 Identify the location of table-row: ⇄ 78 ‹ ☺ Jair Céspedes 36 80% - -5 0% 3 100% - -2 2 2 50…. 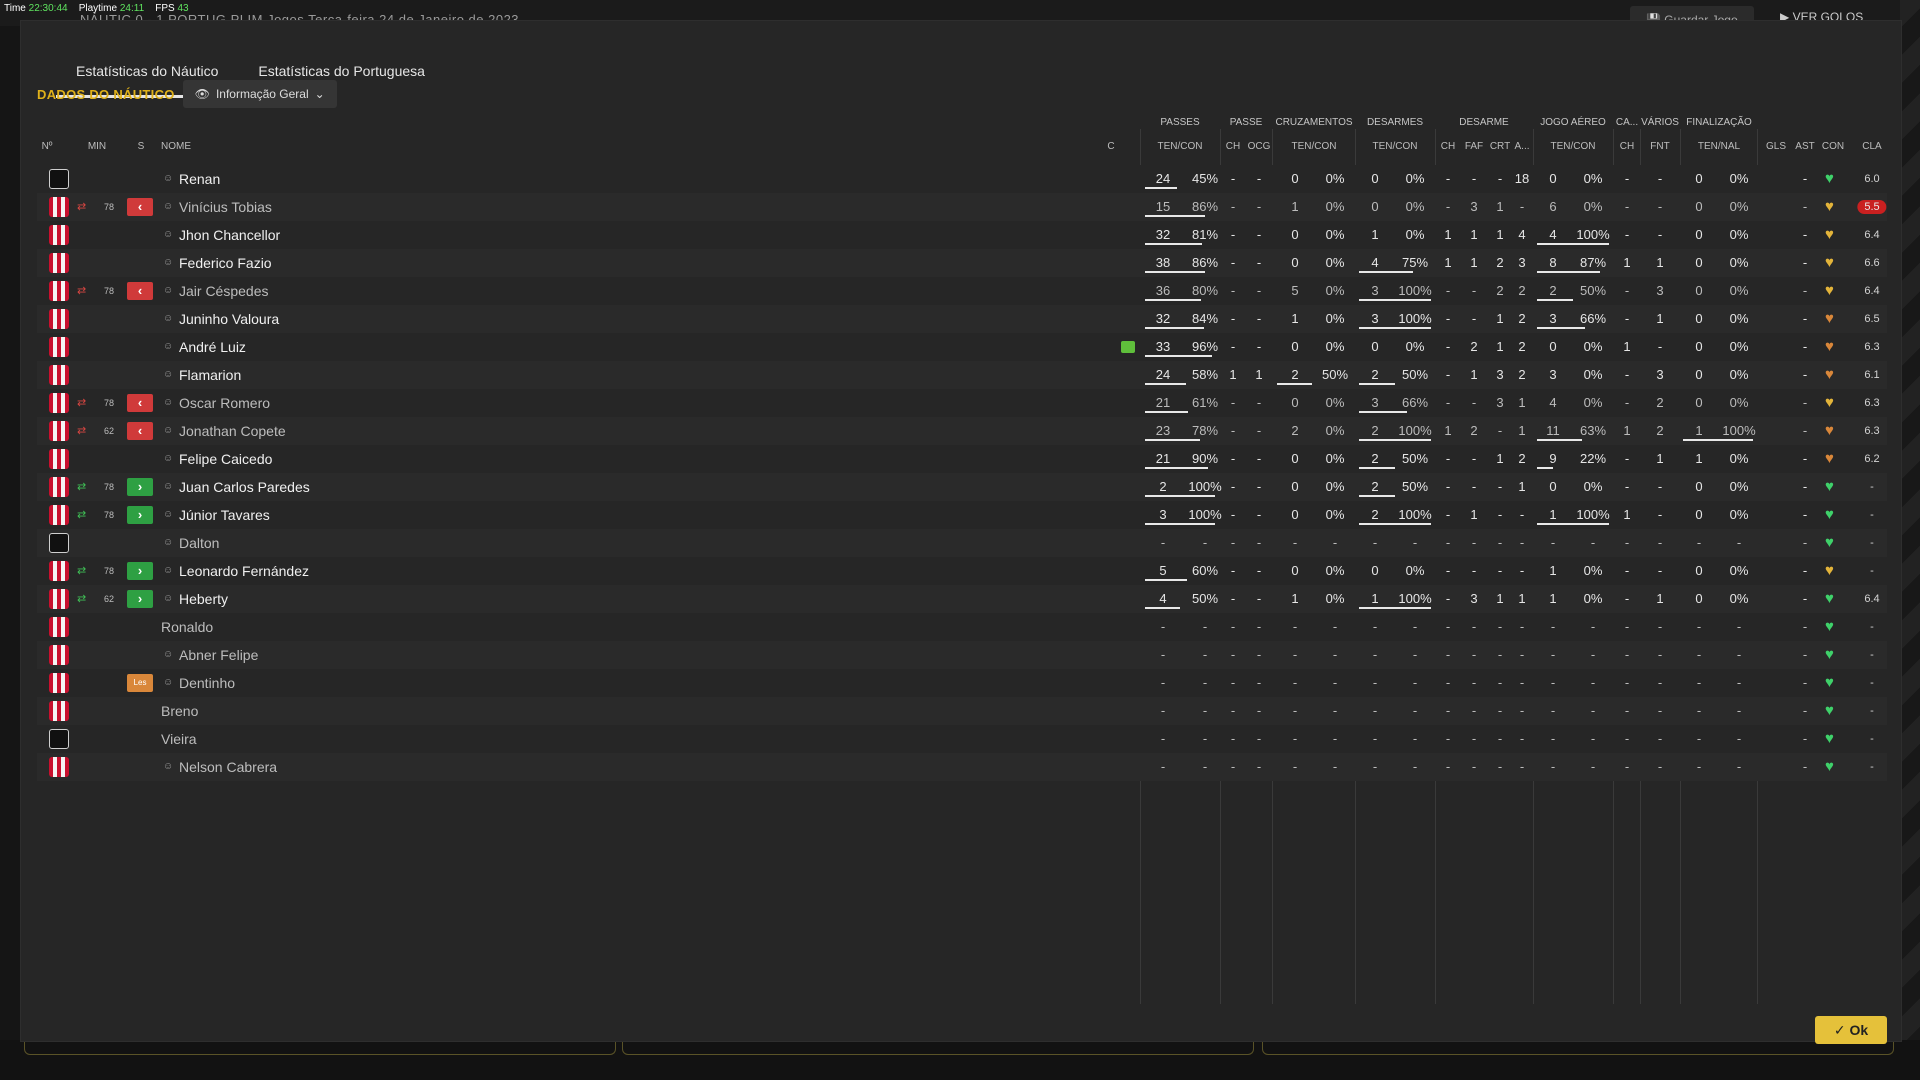
(962, 291).